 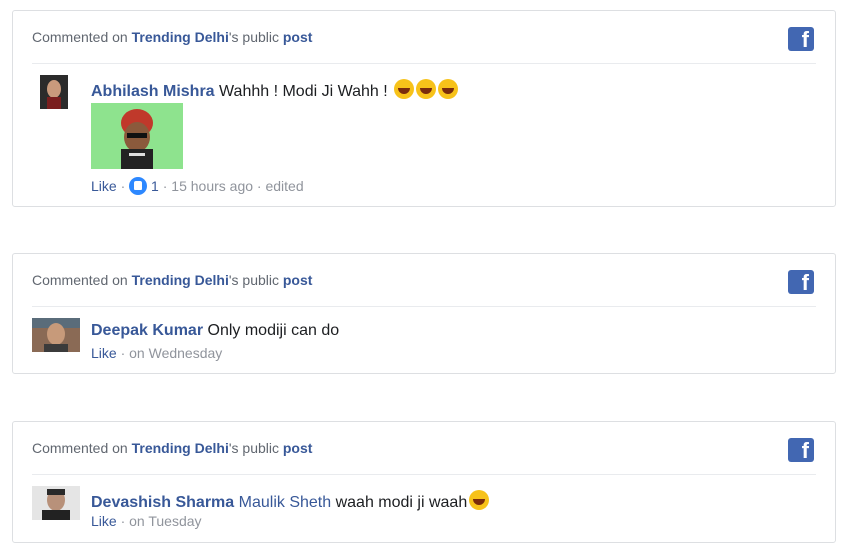 I want to click on like-reaction-icon, so click(x=138, y=186).